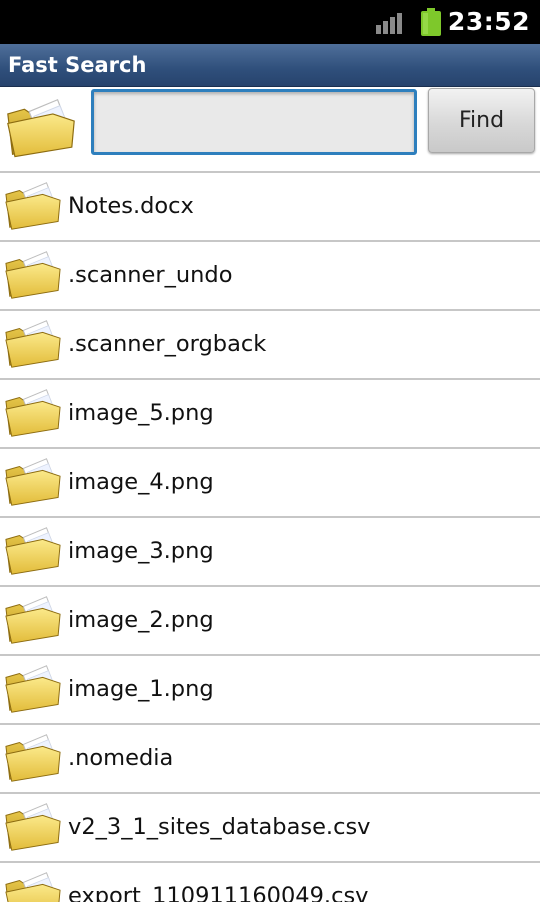 The height and width of the screenshot is (902, 540). I want to click on file-list-item: export_110911160049.csv, so click(270, 882).